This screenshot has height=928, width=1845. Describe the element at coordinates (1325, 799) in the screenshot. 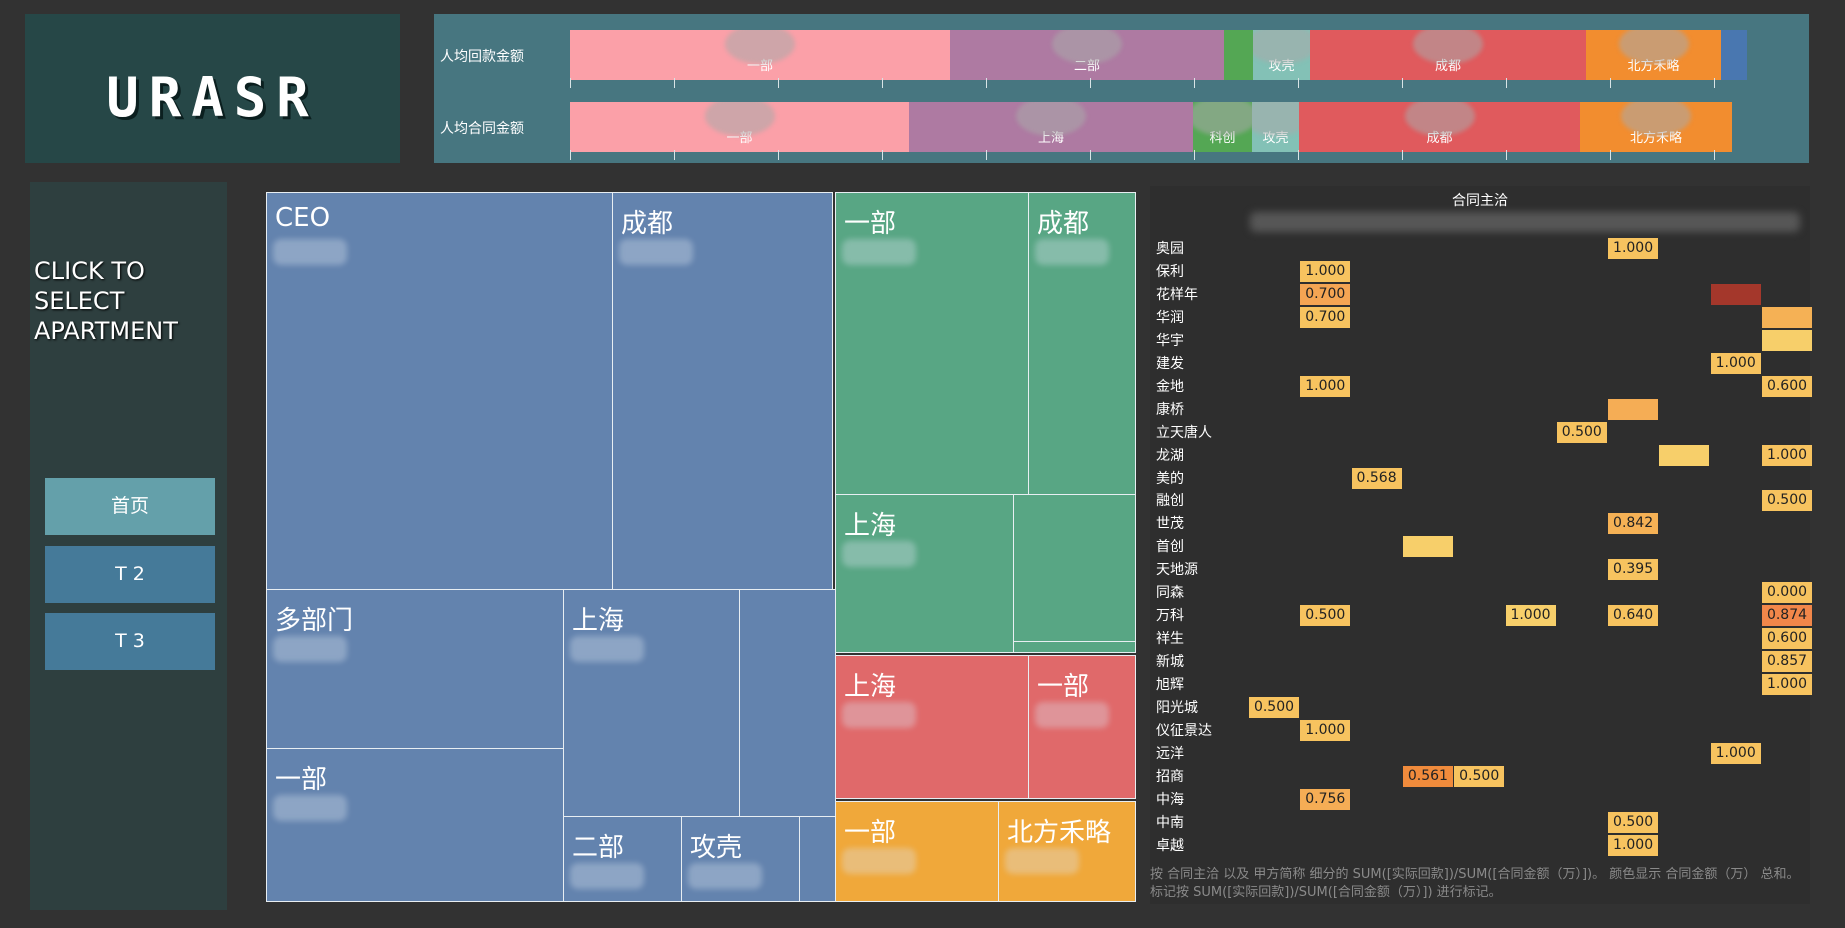

I see `heatmap-cell: 0.756` at that location.